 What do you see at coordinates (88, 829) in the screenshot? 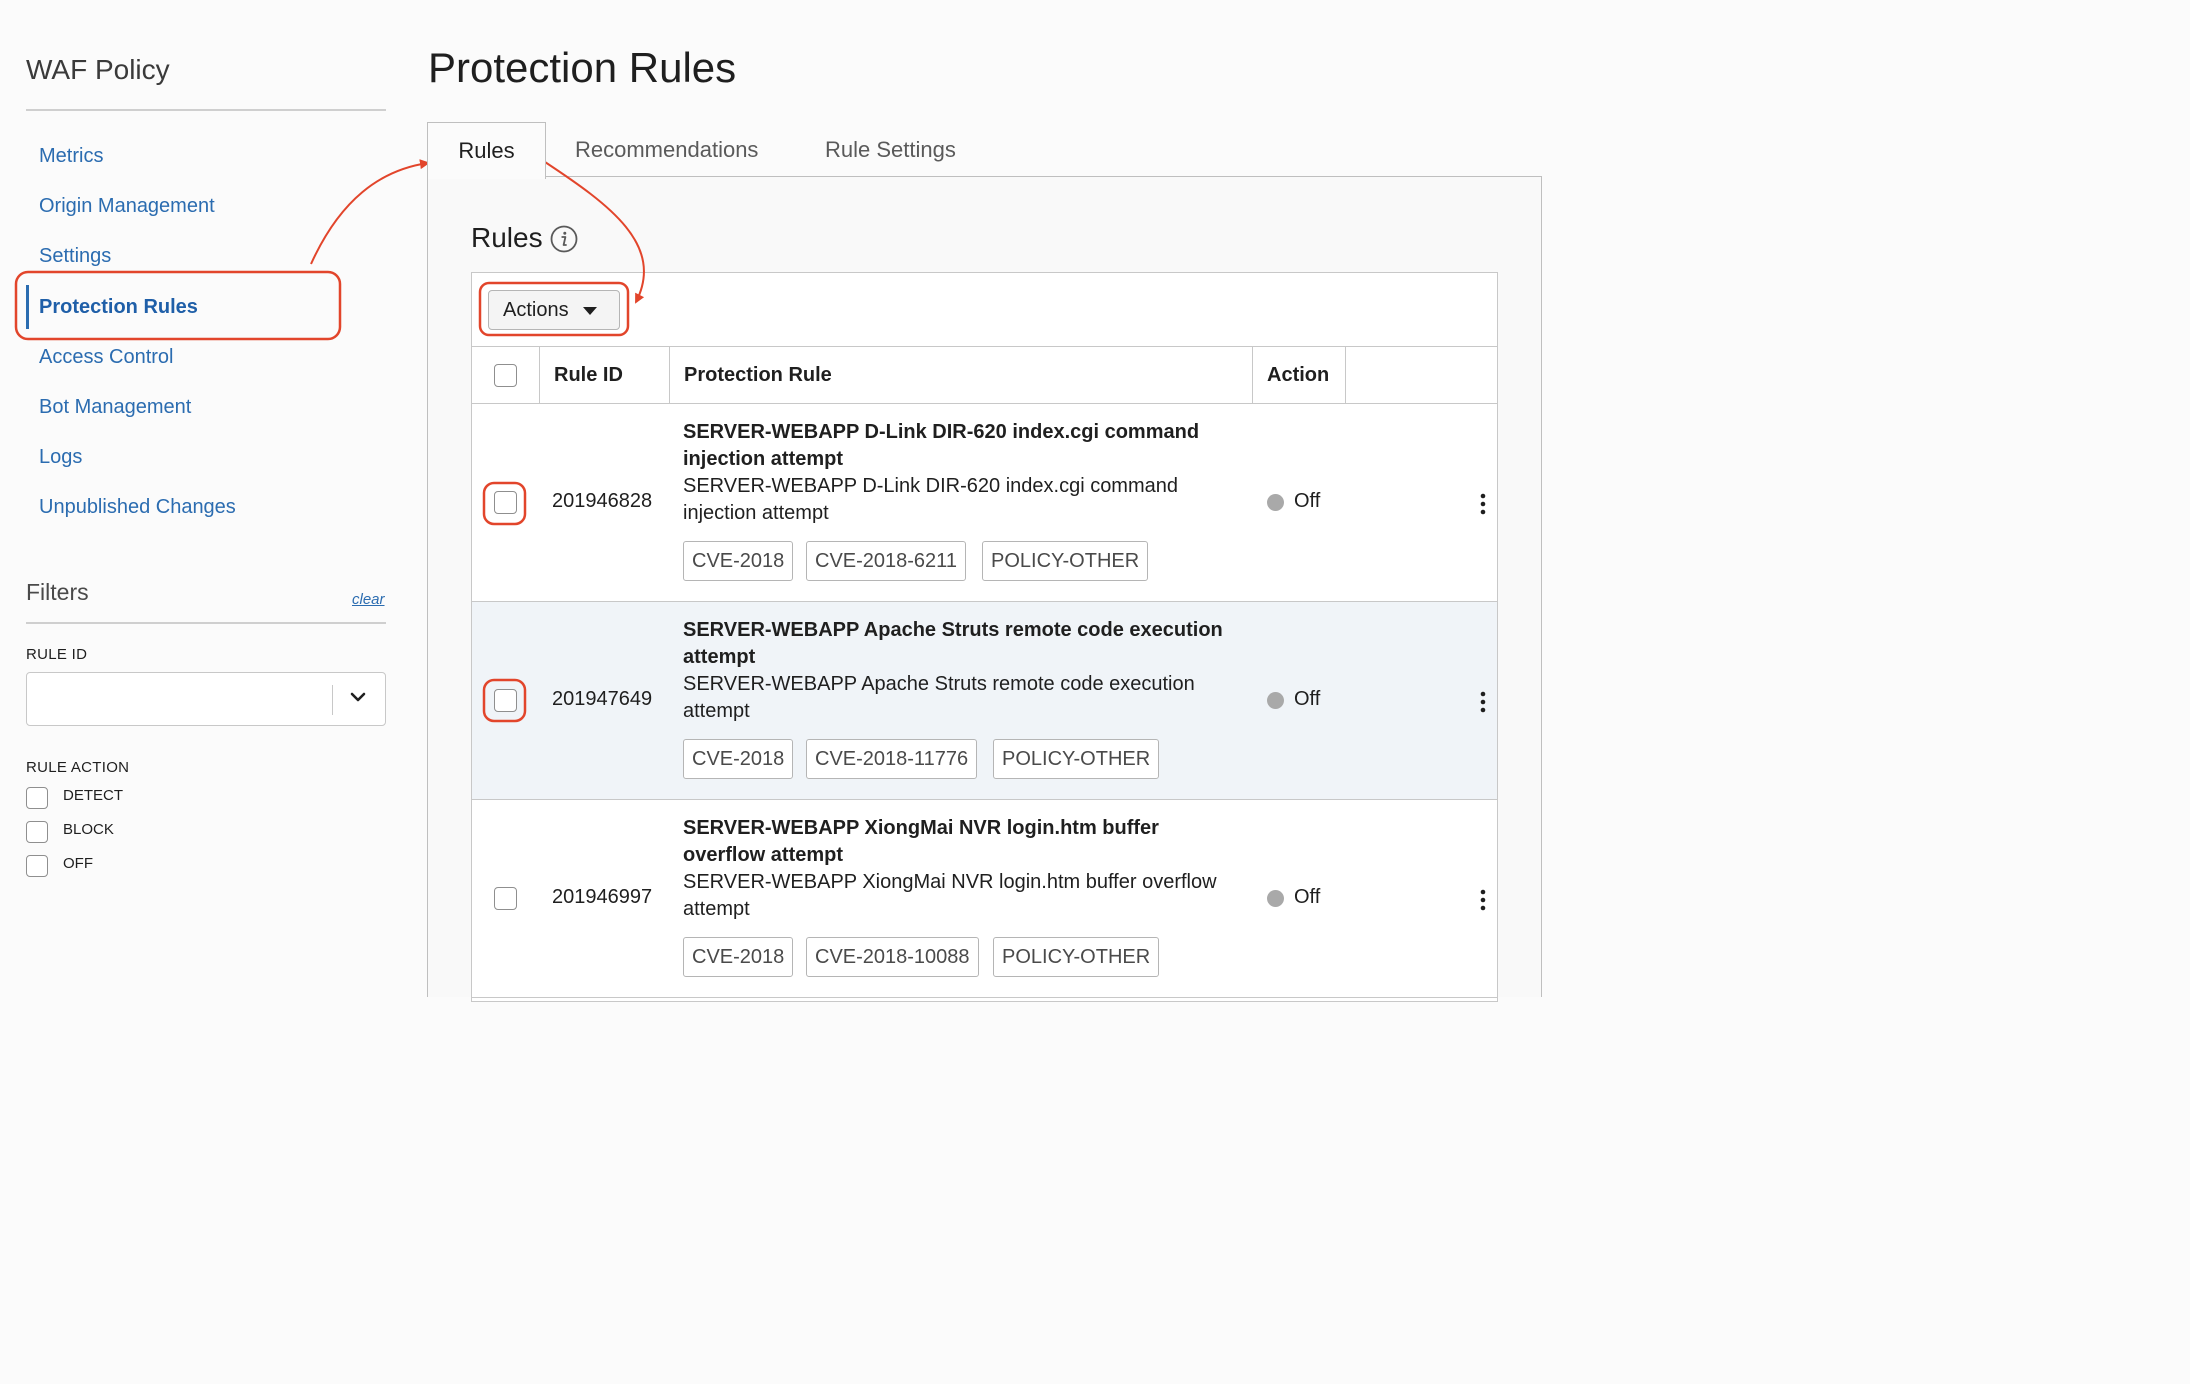
I see `block-checkbox-label: BLOCK` at bounding box center [88, 829].